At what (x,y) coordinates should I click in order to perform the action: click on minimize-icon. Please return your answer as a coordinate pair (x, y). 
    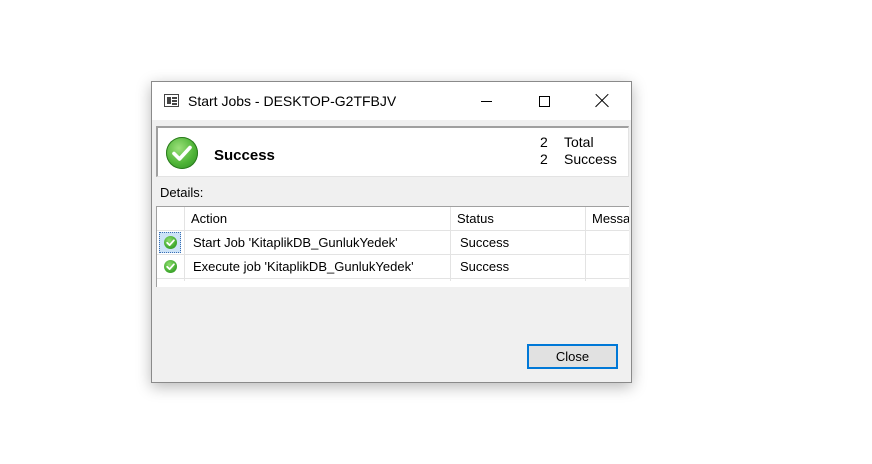
    Looking at the image, I should click on (486, 101).